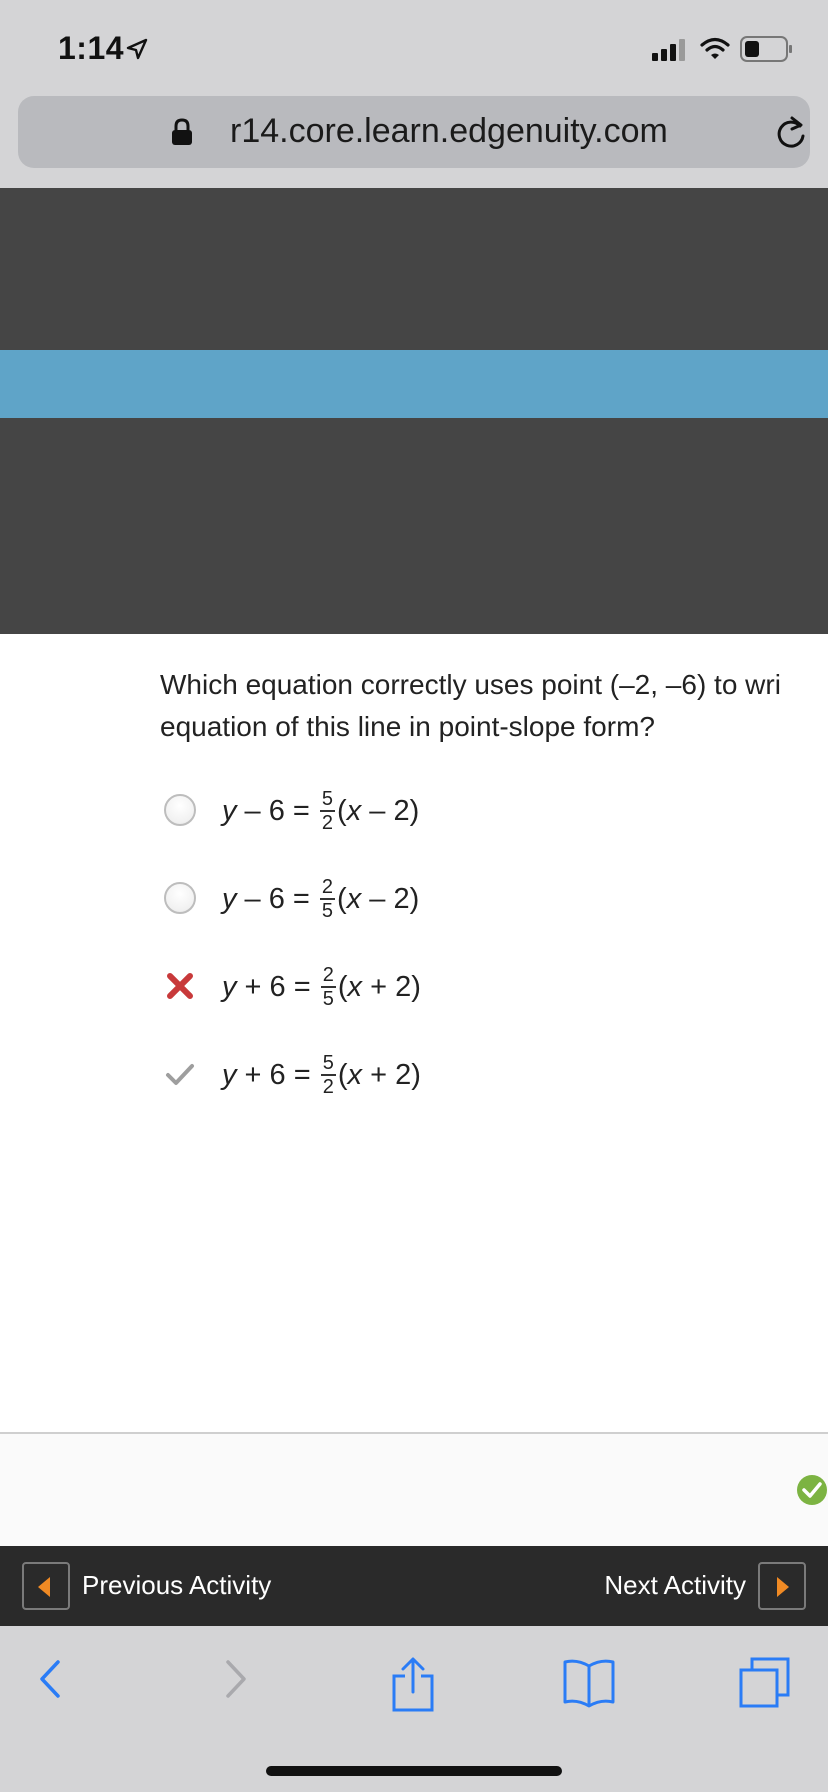 The height and width of the screenshot is (1792, 828). What do you see at coordinates (675, 1585) in the screenshot?
I see `next-activity-label: Next Activity` at bounding box center [675, 1585].